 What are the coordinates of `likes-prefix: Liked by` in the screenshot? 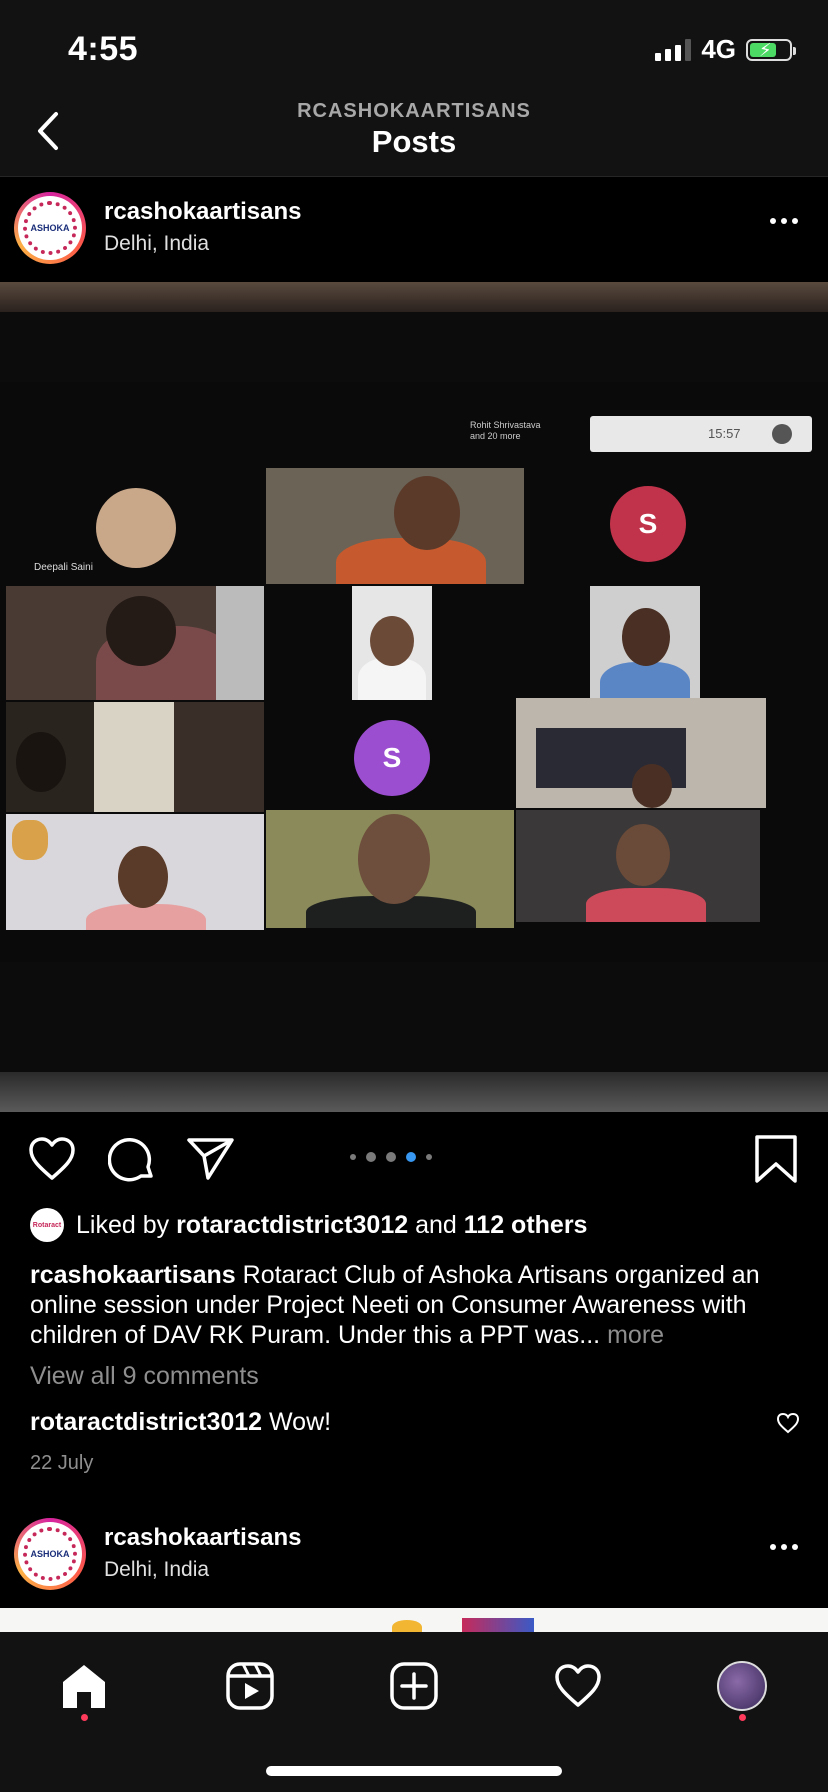 It's located at (123, 1224).